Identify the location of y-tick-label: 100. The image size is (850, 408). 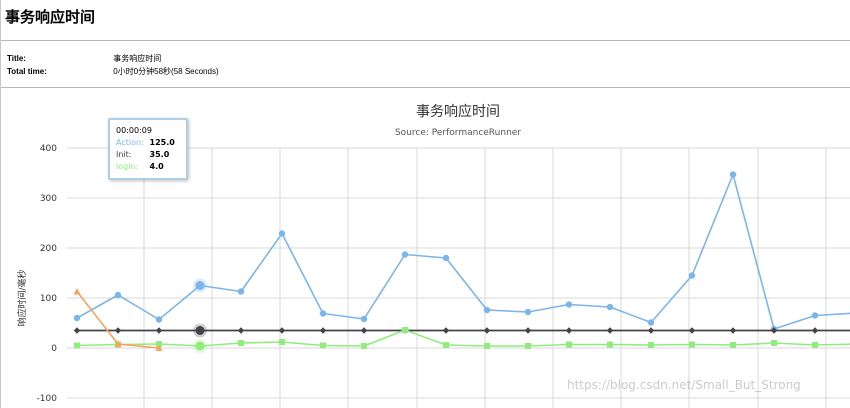
(48, 299).